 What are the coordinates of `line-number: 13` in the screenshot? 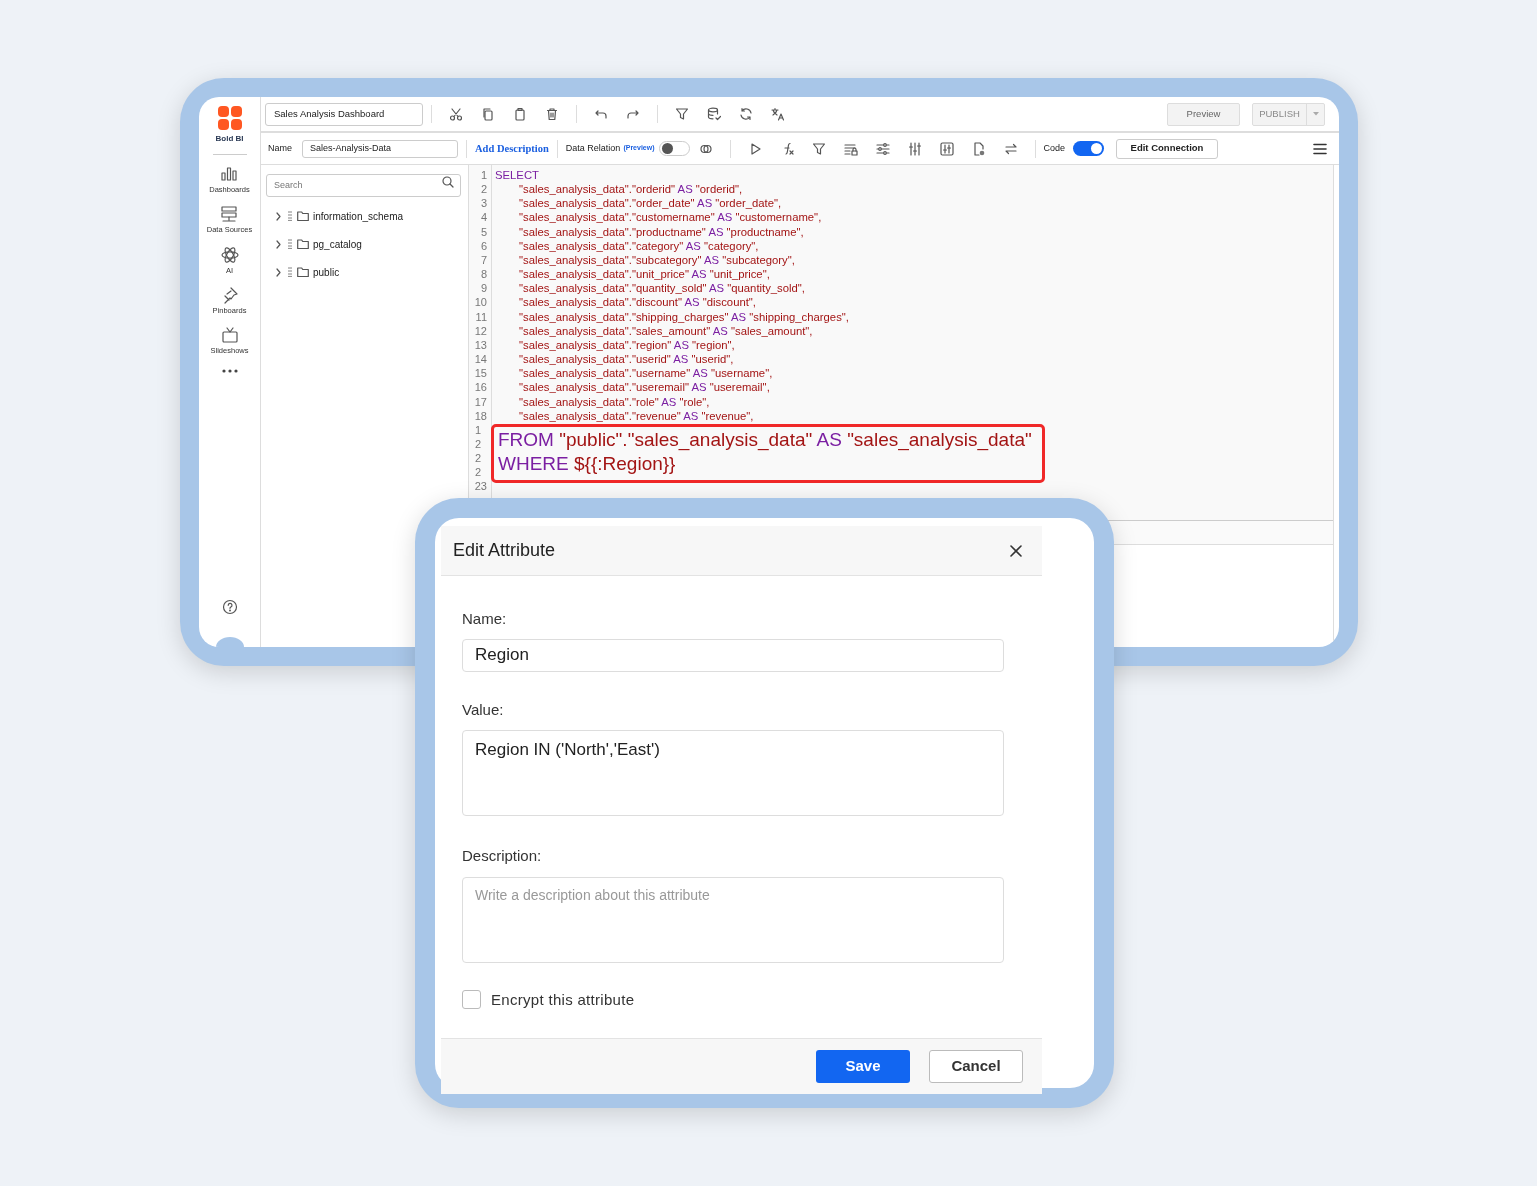 It's located at (480, 345).